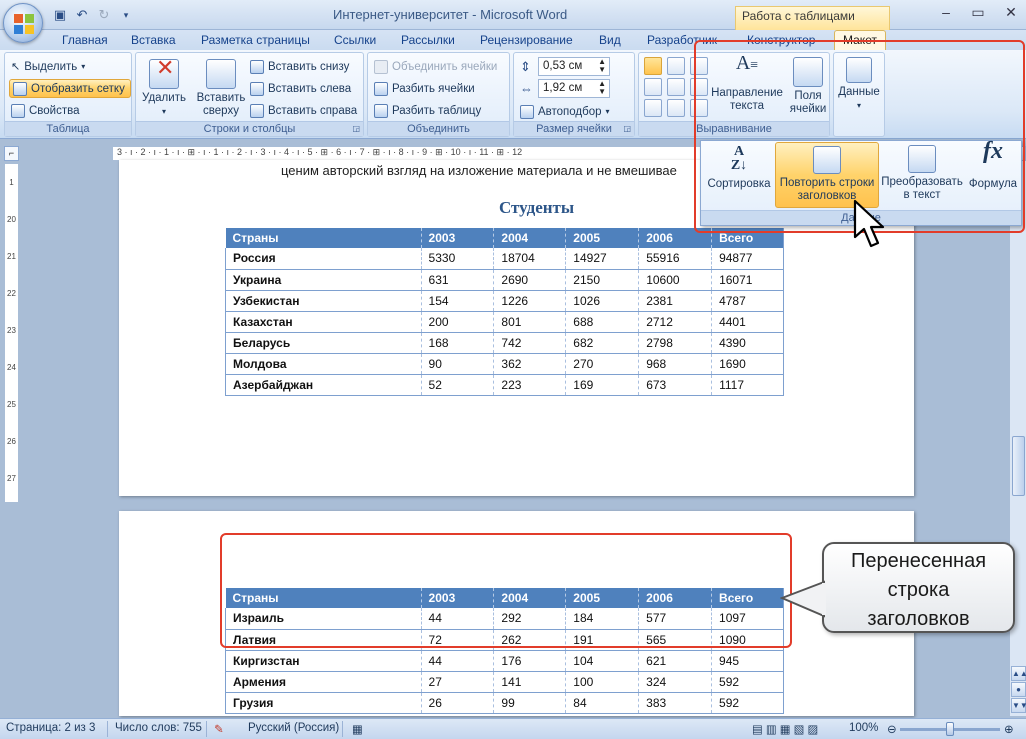 This screenshot has width=1026, height=739. Describe the element at coordinates (458, 619) in the screenshot. I see `value-cell: 44` at that location.